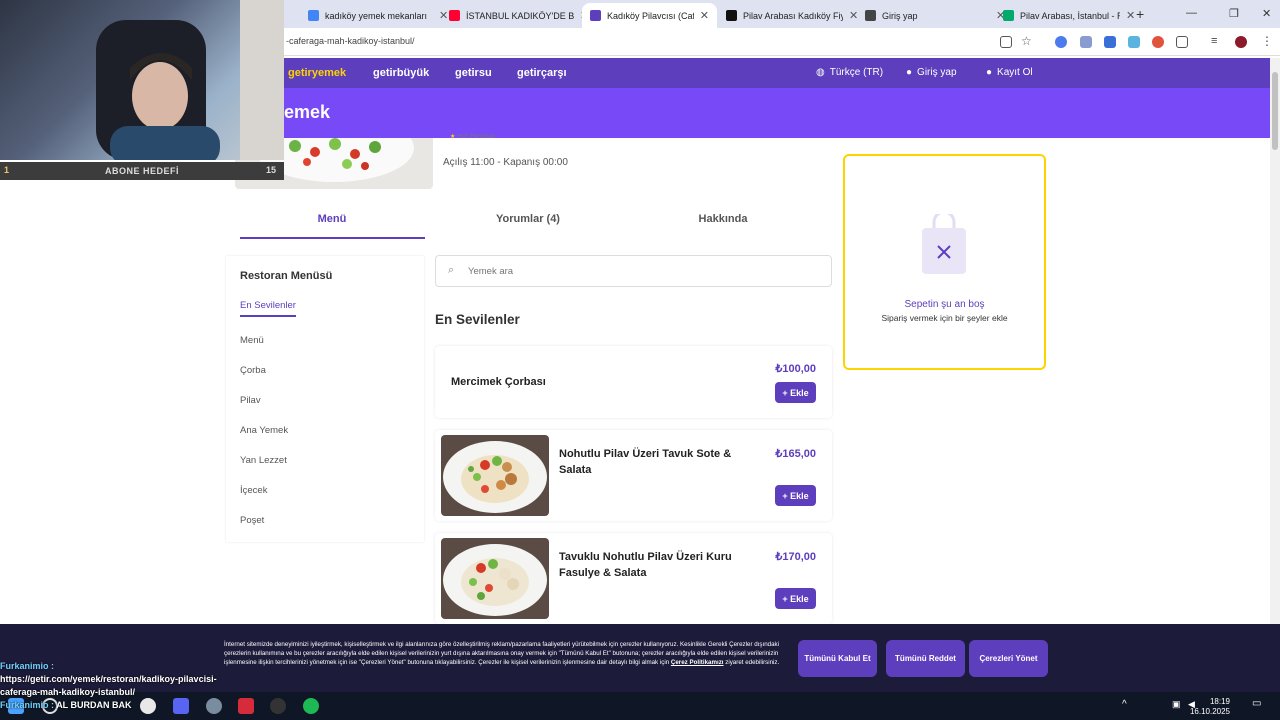  What do you see at coordinates (313, 15) in the screenshot?
I see `google-icon` at bounding box center [313, 15].